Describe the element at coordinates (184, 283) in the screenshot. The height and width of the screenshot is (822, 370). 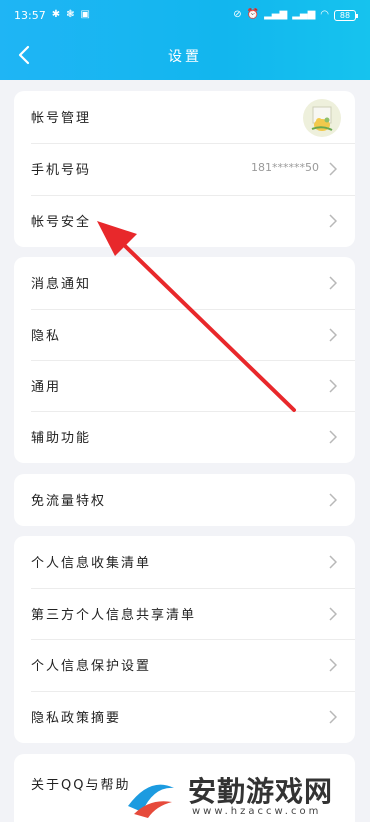
I see `row-message-notifications: 消息通知` at that location.